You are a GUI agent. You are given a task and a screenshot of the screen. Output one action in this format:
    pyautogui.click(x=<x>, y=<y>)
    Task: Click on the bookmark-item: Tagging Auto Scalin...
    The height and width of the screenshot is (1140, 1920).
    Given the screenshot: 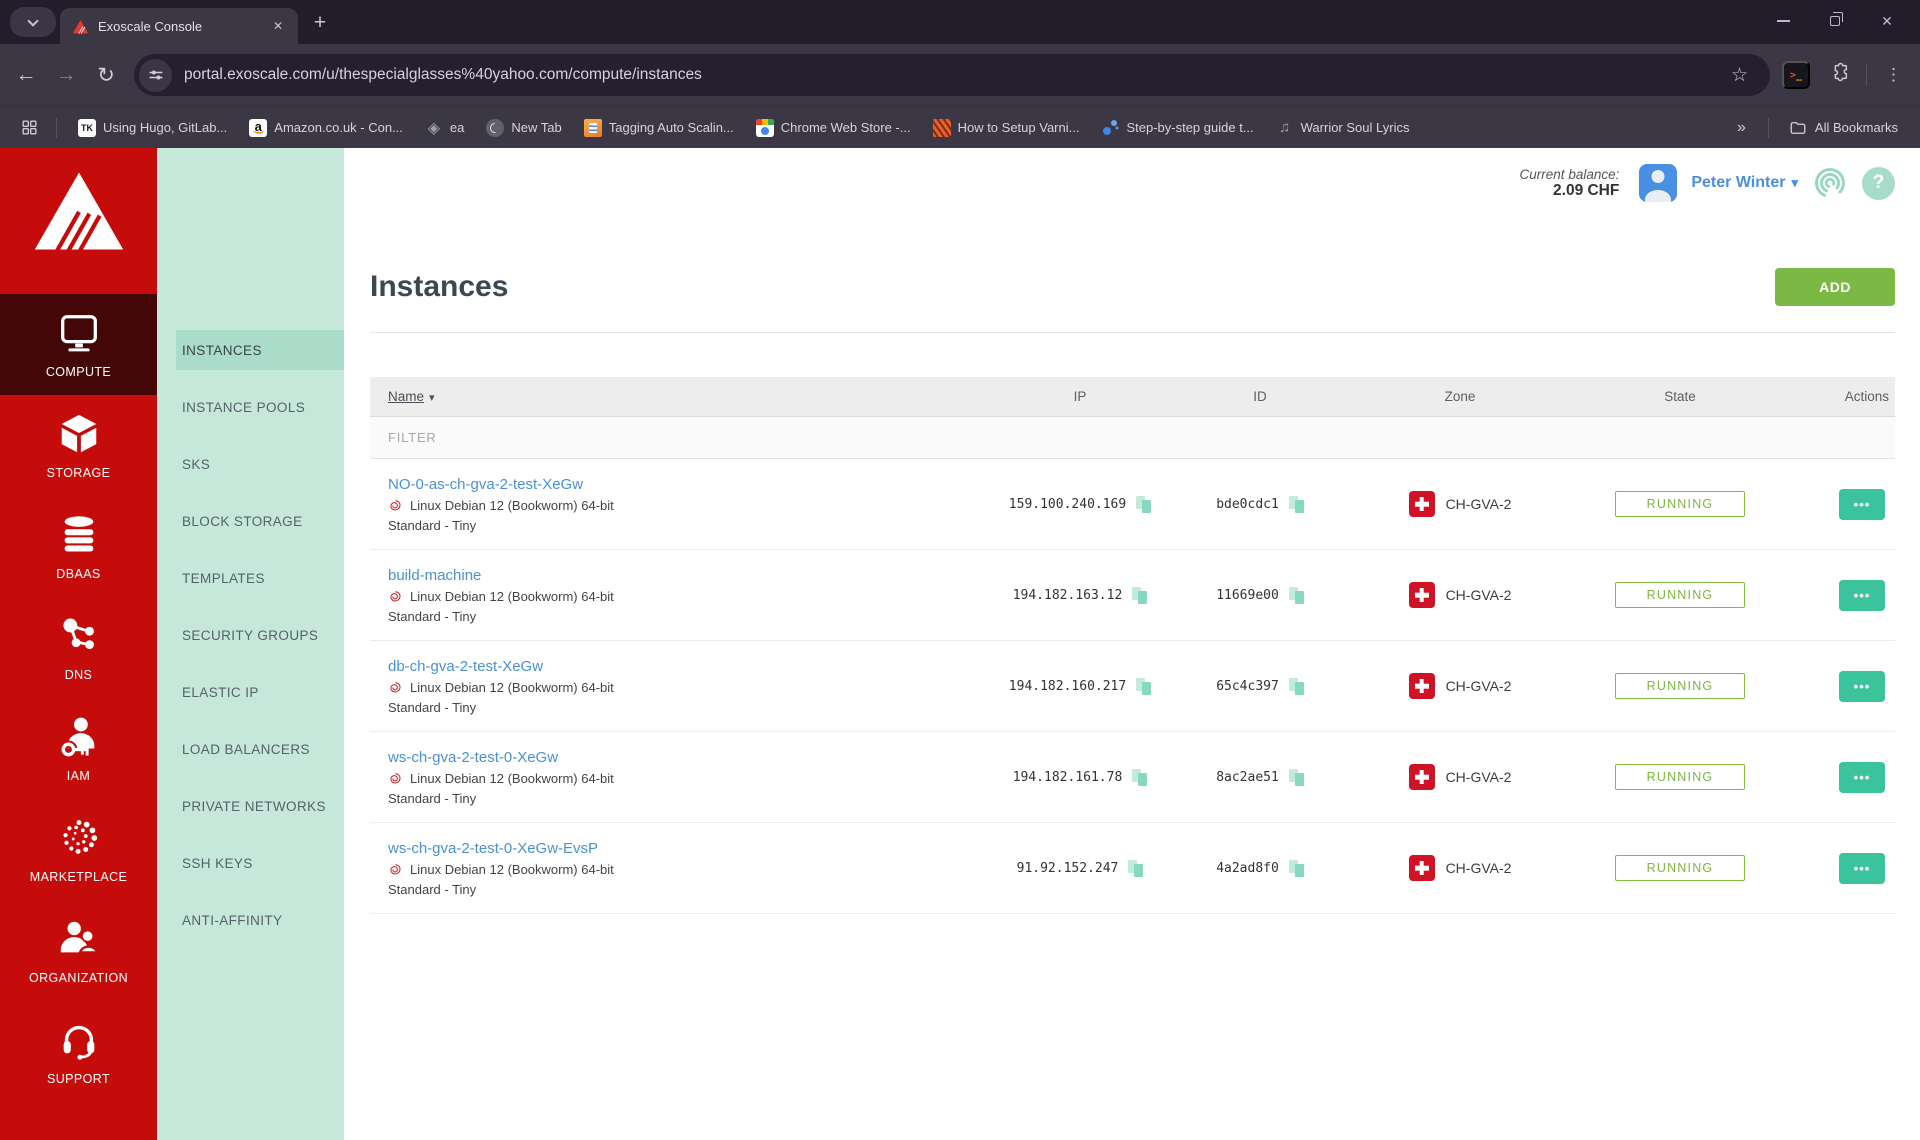 What is the action you would take?
    pyautogui.click(x=659, y=128)
    